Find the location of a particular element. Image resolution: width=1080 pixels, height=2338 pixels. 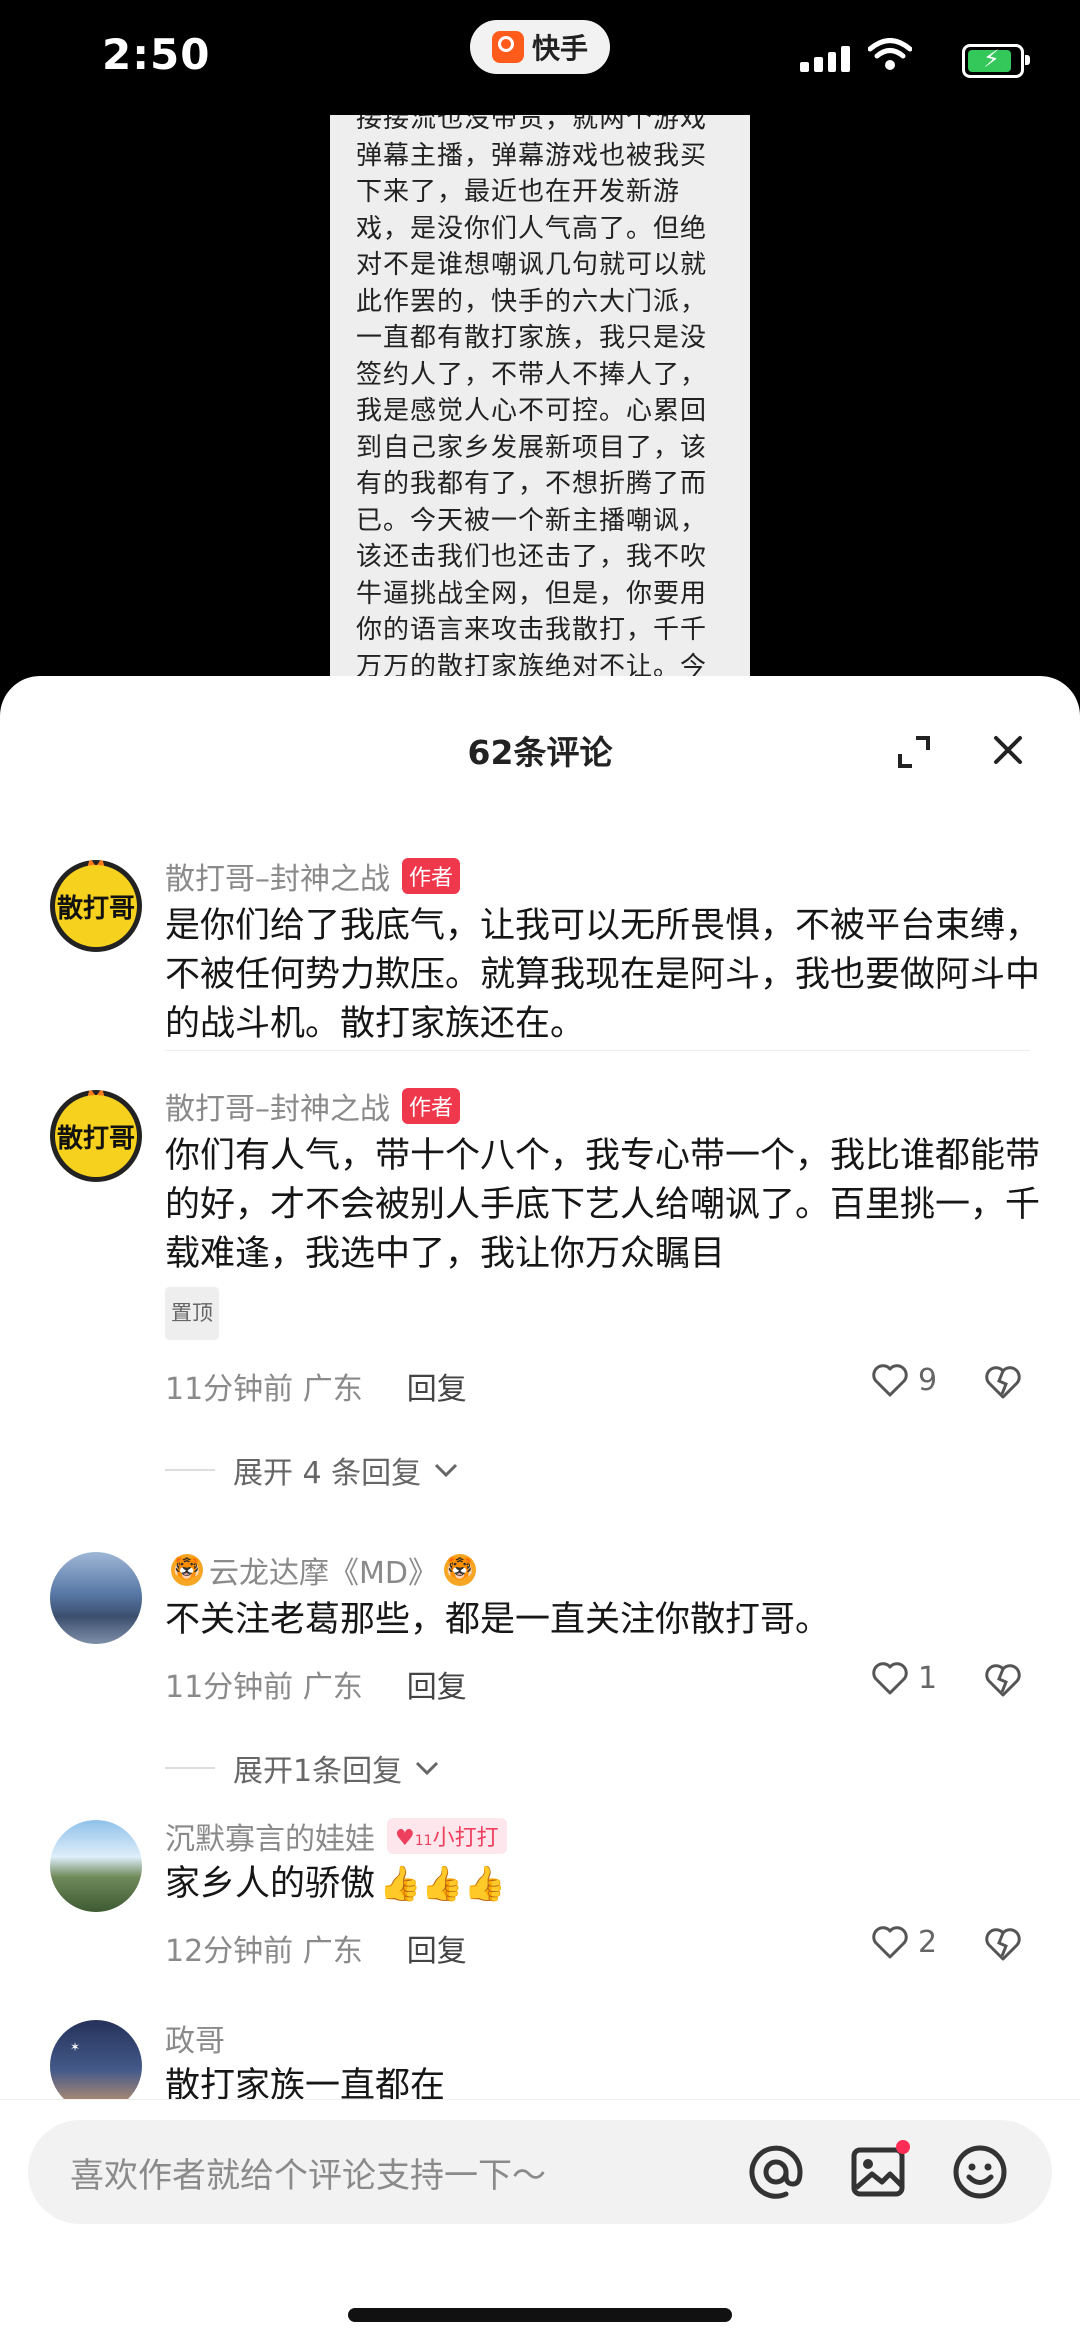

video-text-line: 此作罢的，快手的六大门派， is located at coordinates (532, 301).